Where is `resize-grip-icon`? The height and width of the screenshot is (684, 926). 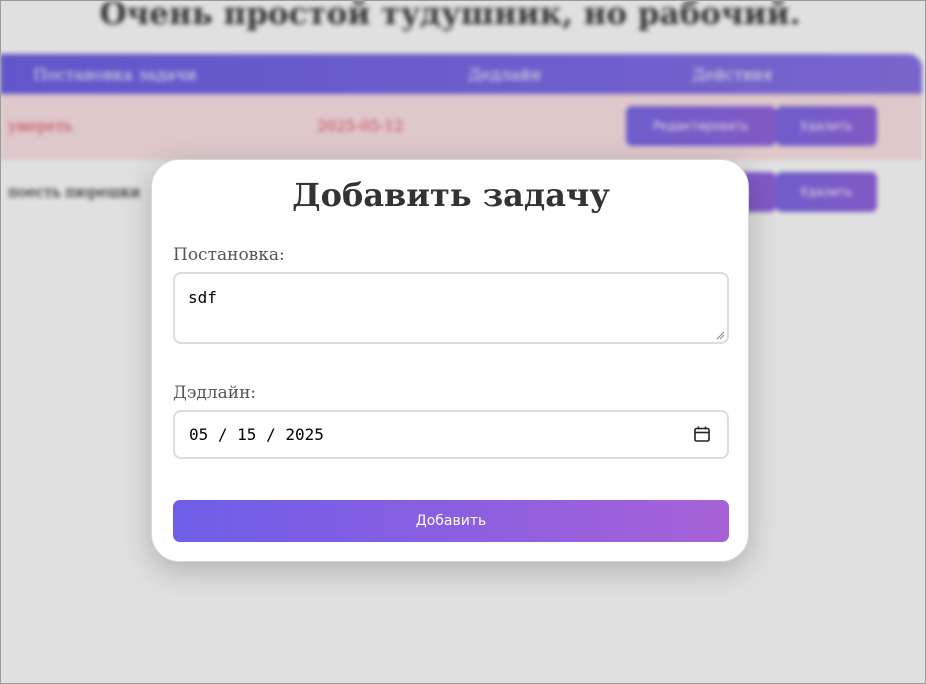 resize-grip-icon is located at coordinates (720, 335).